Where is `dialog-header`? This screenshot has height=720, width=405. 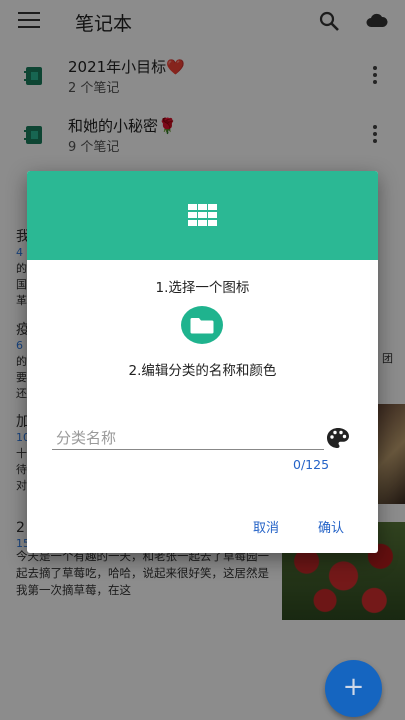
dialog-header is located at coordinates (202, 215).